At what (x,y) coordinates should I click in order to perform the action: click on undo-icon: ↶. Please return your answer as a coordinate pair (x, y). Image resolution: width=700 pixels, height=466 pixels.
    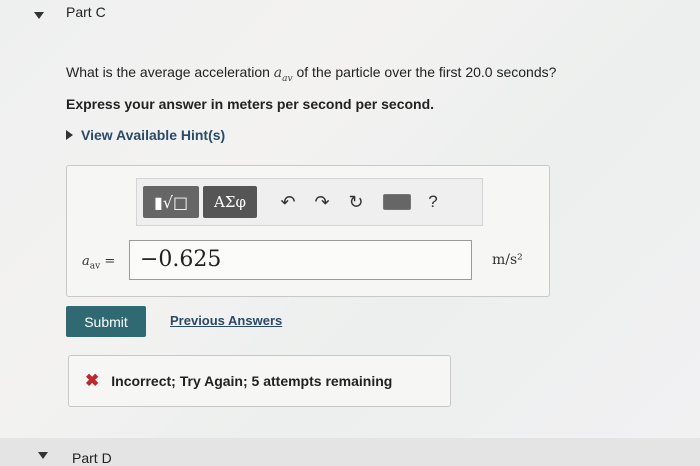
    Looking at the image, I should click on (288, 202).